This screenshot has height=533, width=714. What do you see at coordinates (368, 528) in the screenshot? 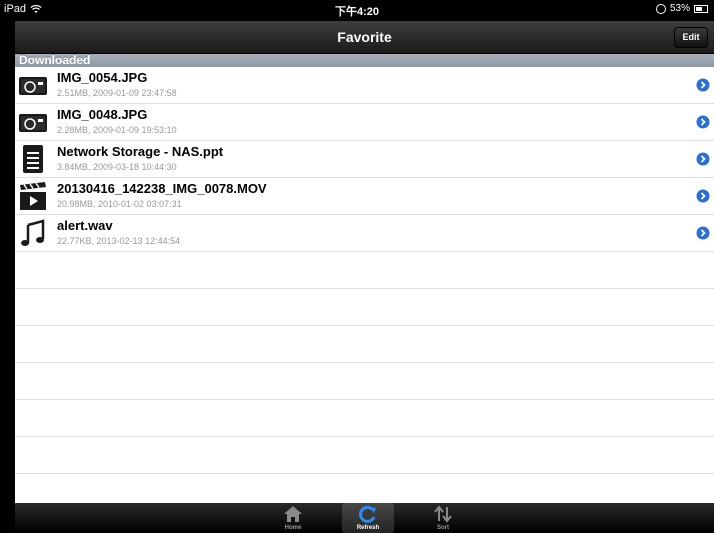
I see `tab-label: Refresh` at bounding box center [368, 528].